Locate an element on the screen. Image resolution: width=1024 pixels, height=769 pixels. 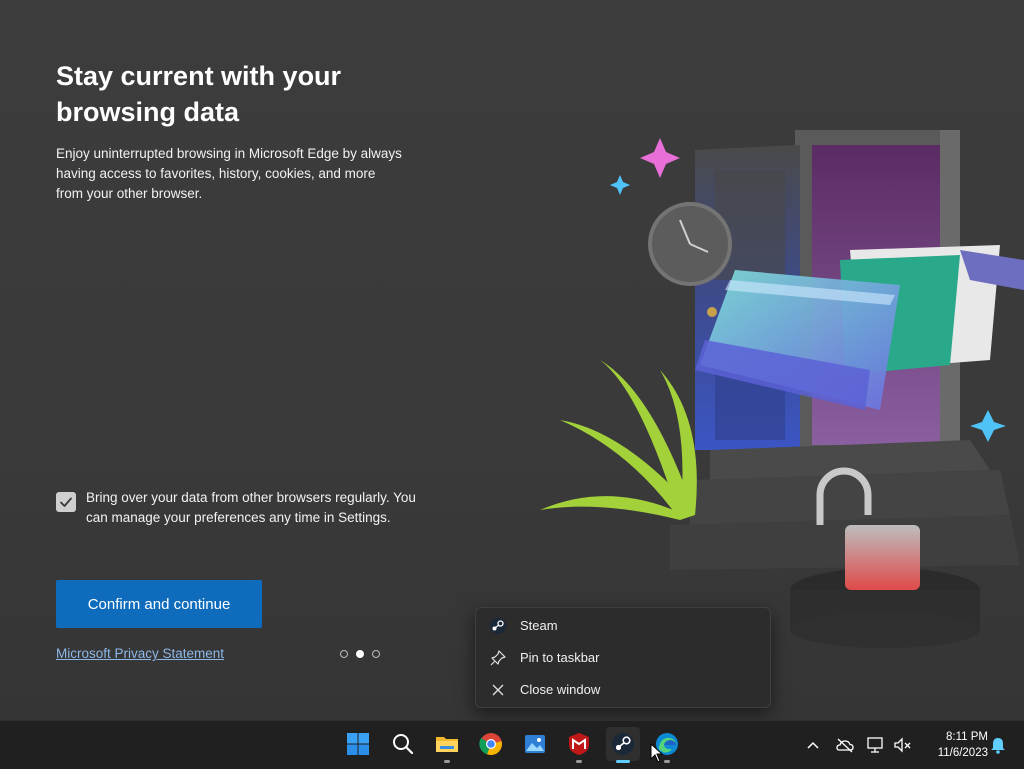
chrome-button is located at coordinates (491, 744).